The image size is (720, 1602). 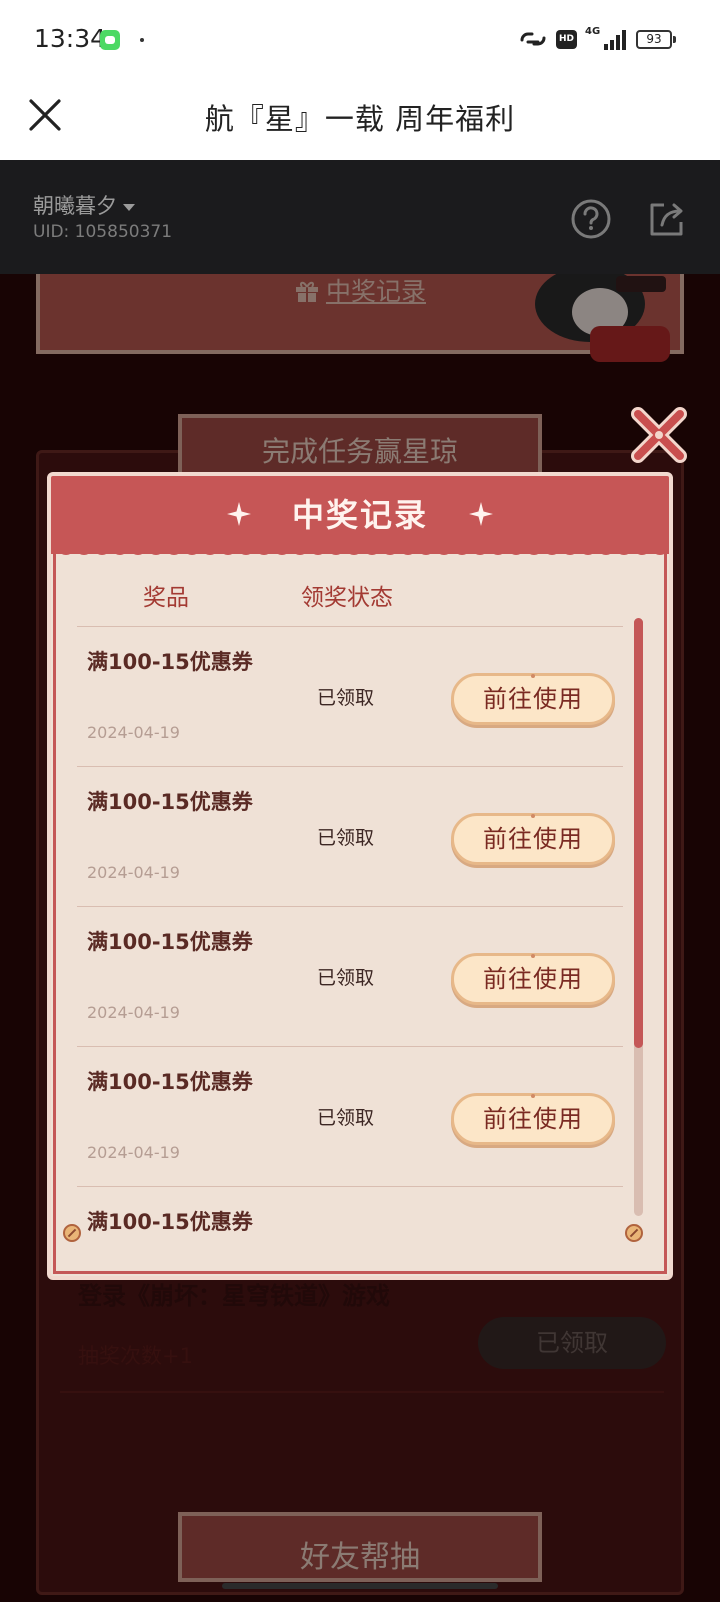 What do you see at coordinates (615, 40) in the screenshot?
I see `signal-icon` at bounding box center [615, 40].